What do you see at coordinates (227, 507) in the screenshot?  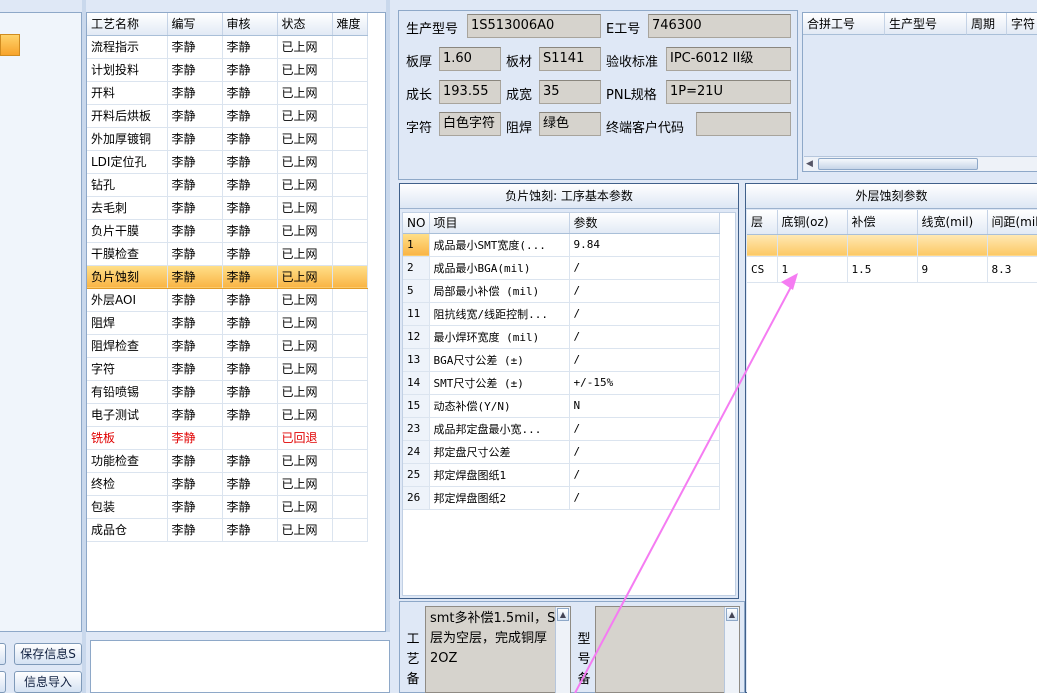 I see `process-row: 包装 李静 李静 已上网` at bounding box center [227, 507].